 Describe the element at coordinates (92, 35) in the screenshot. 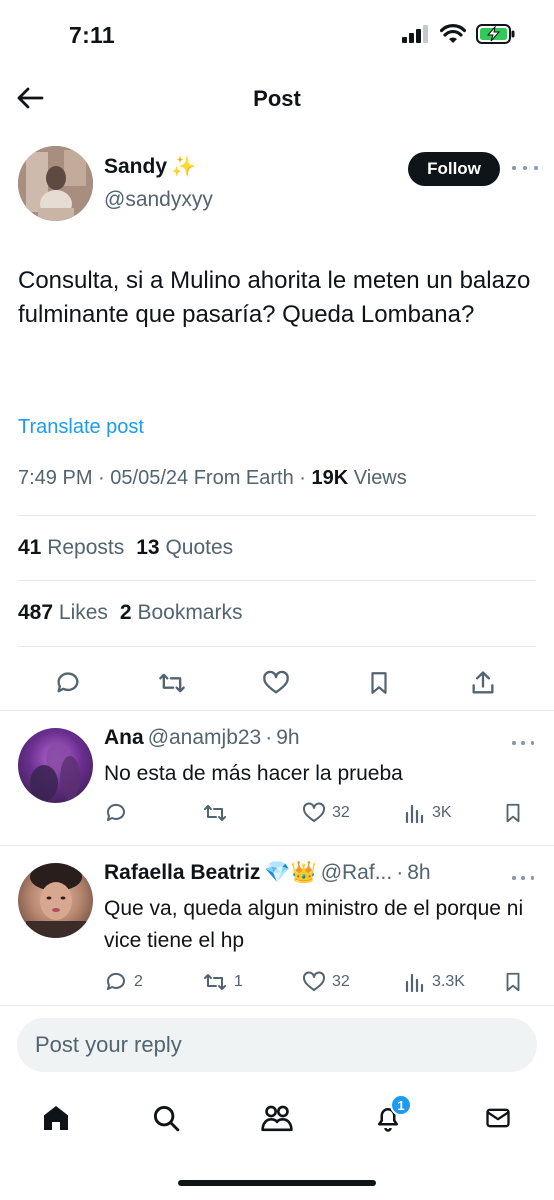

I see `status-time: 7:11` at that location.